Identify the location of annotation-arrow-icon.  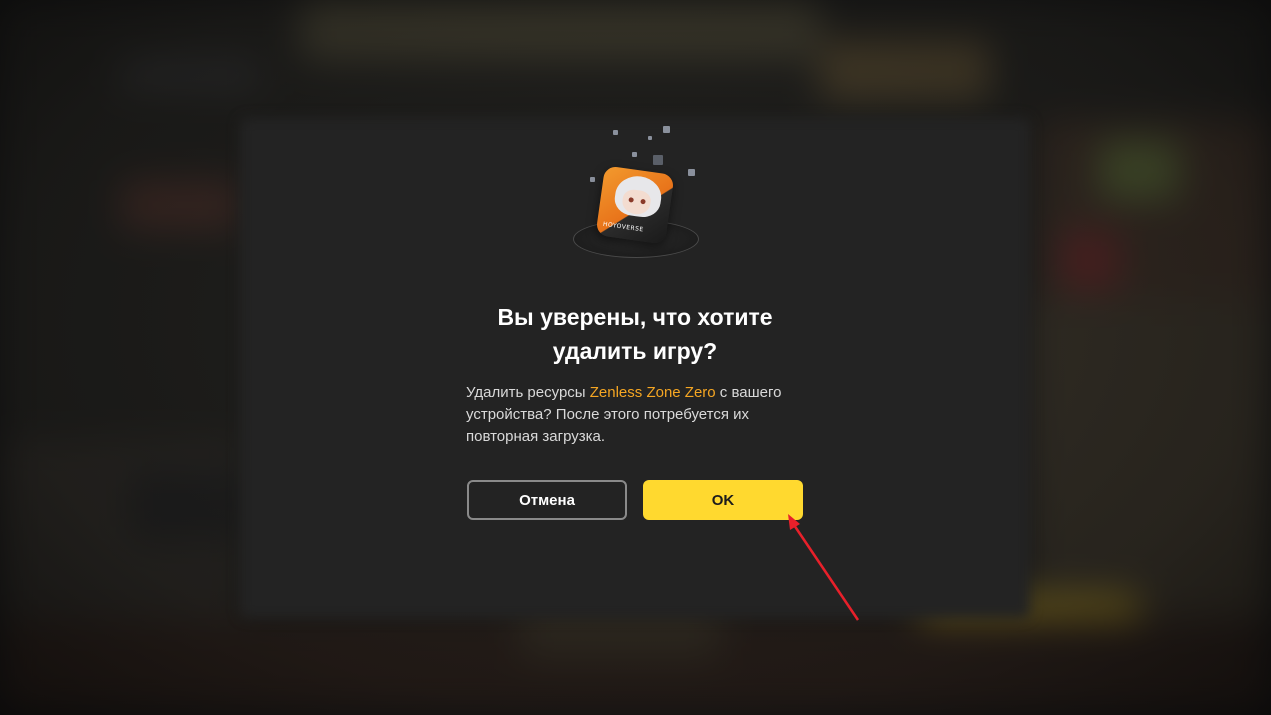
(824, 567).